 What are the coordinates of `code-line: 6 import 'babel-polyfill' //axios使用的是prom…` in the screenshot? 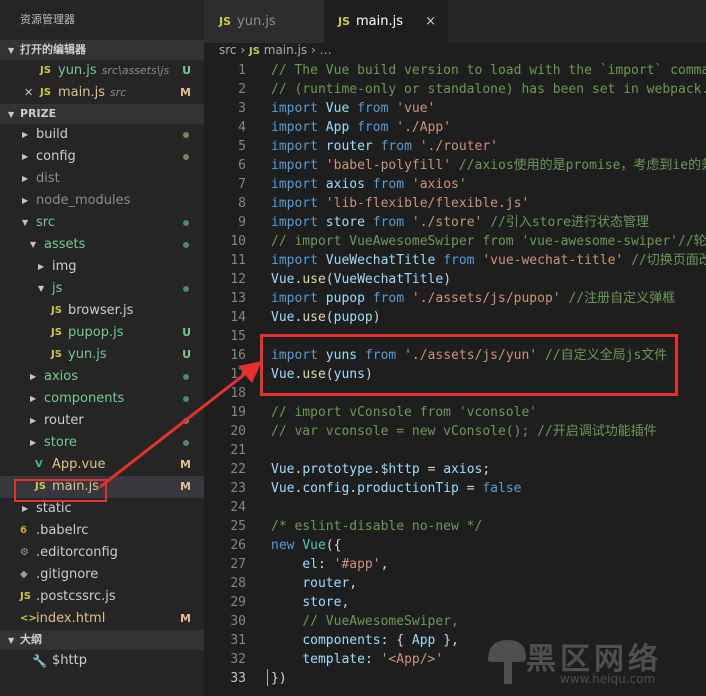 It's located at (455, 165).